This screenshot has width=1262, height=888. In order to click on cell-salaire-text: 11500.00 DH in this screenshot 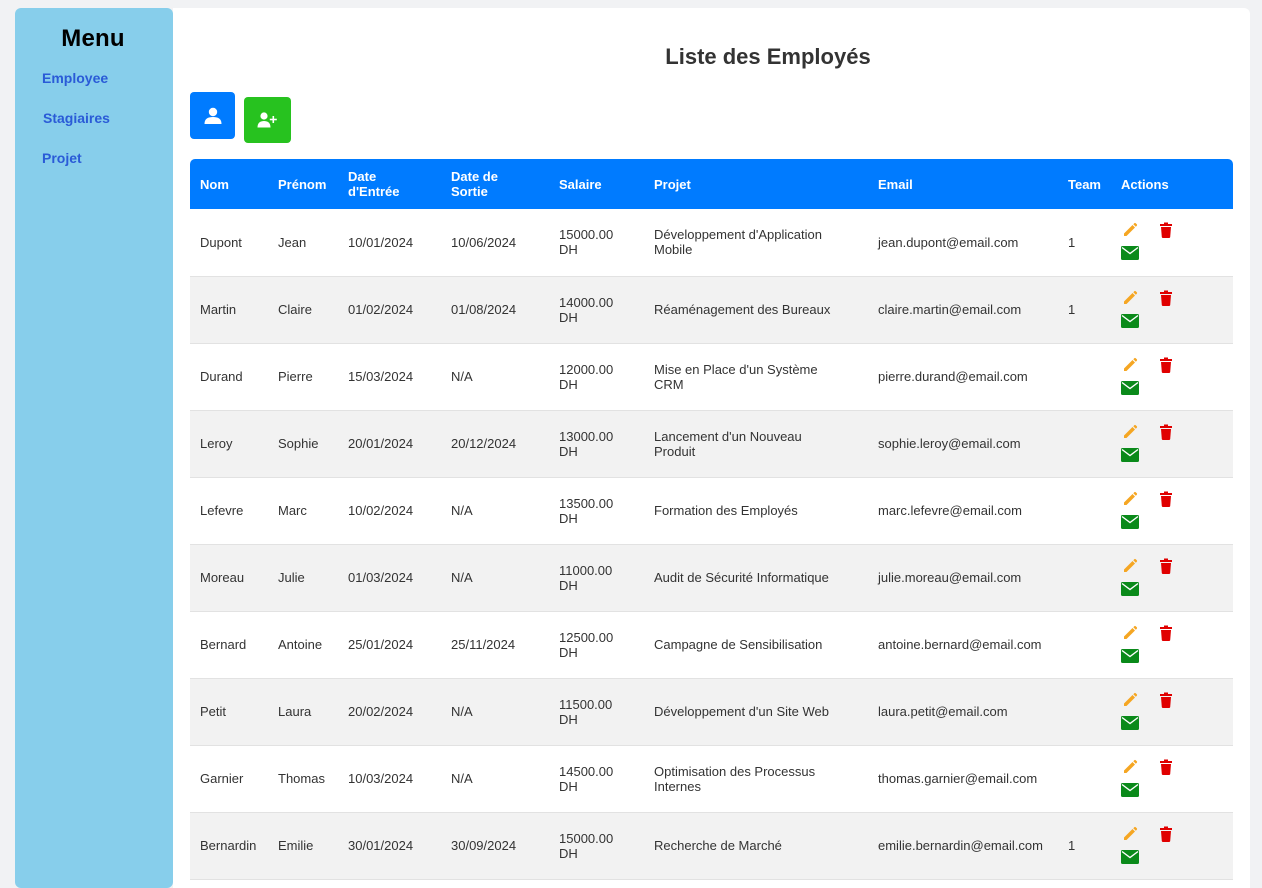, I will do `click(586, 711)`.